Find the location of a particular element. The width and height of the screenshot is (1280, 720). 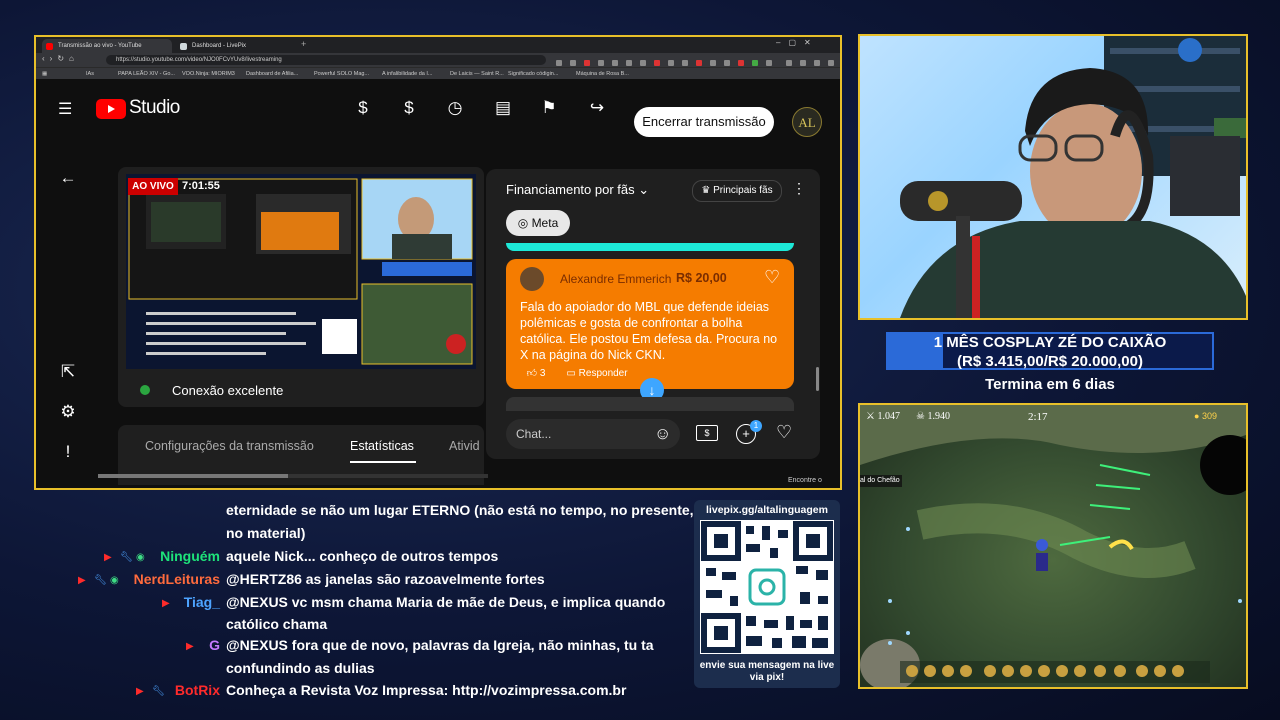

donor-name: Alexandre Emmerich is located at coordinates (616, 279).